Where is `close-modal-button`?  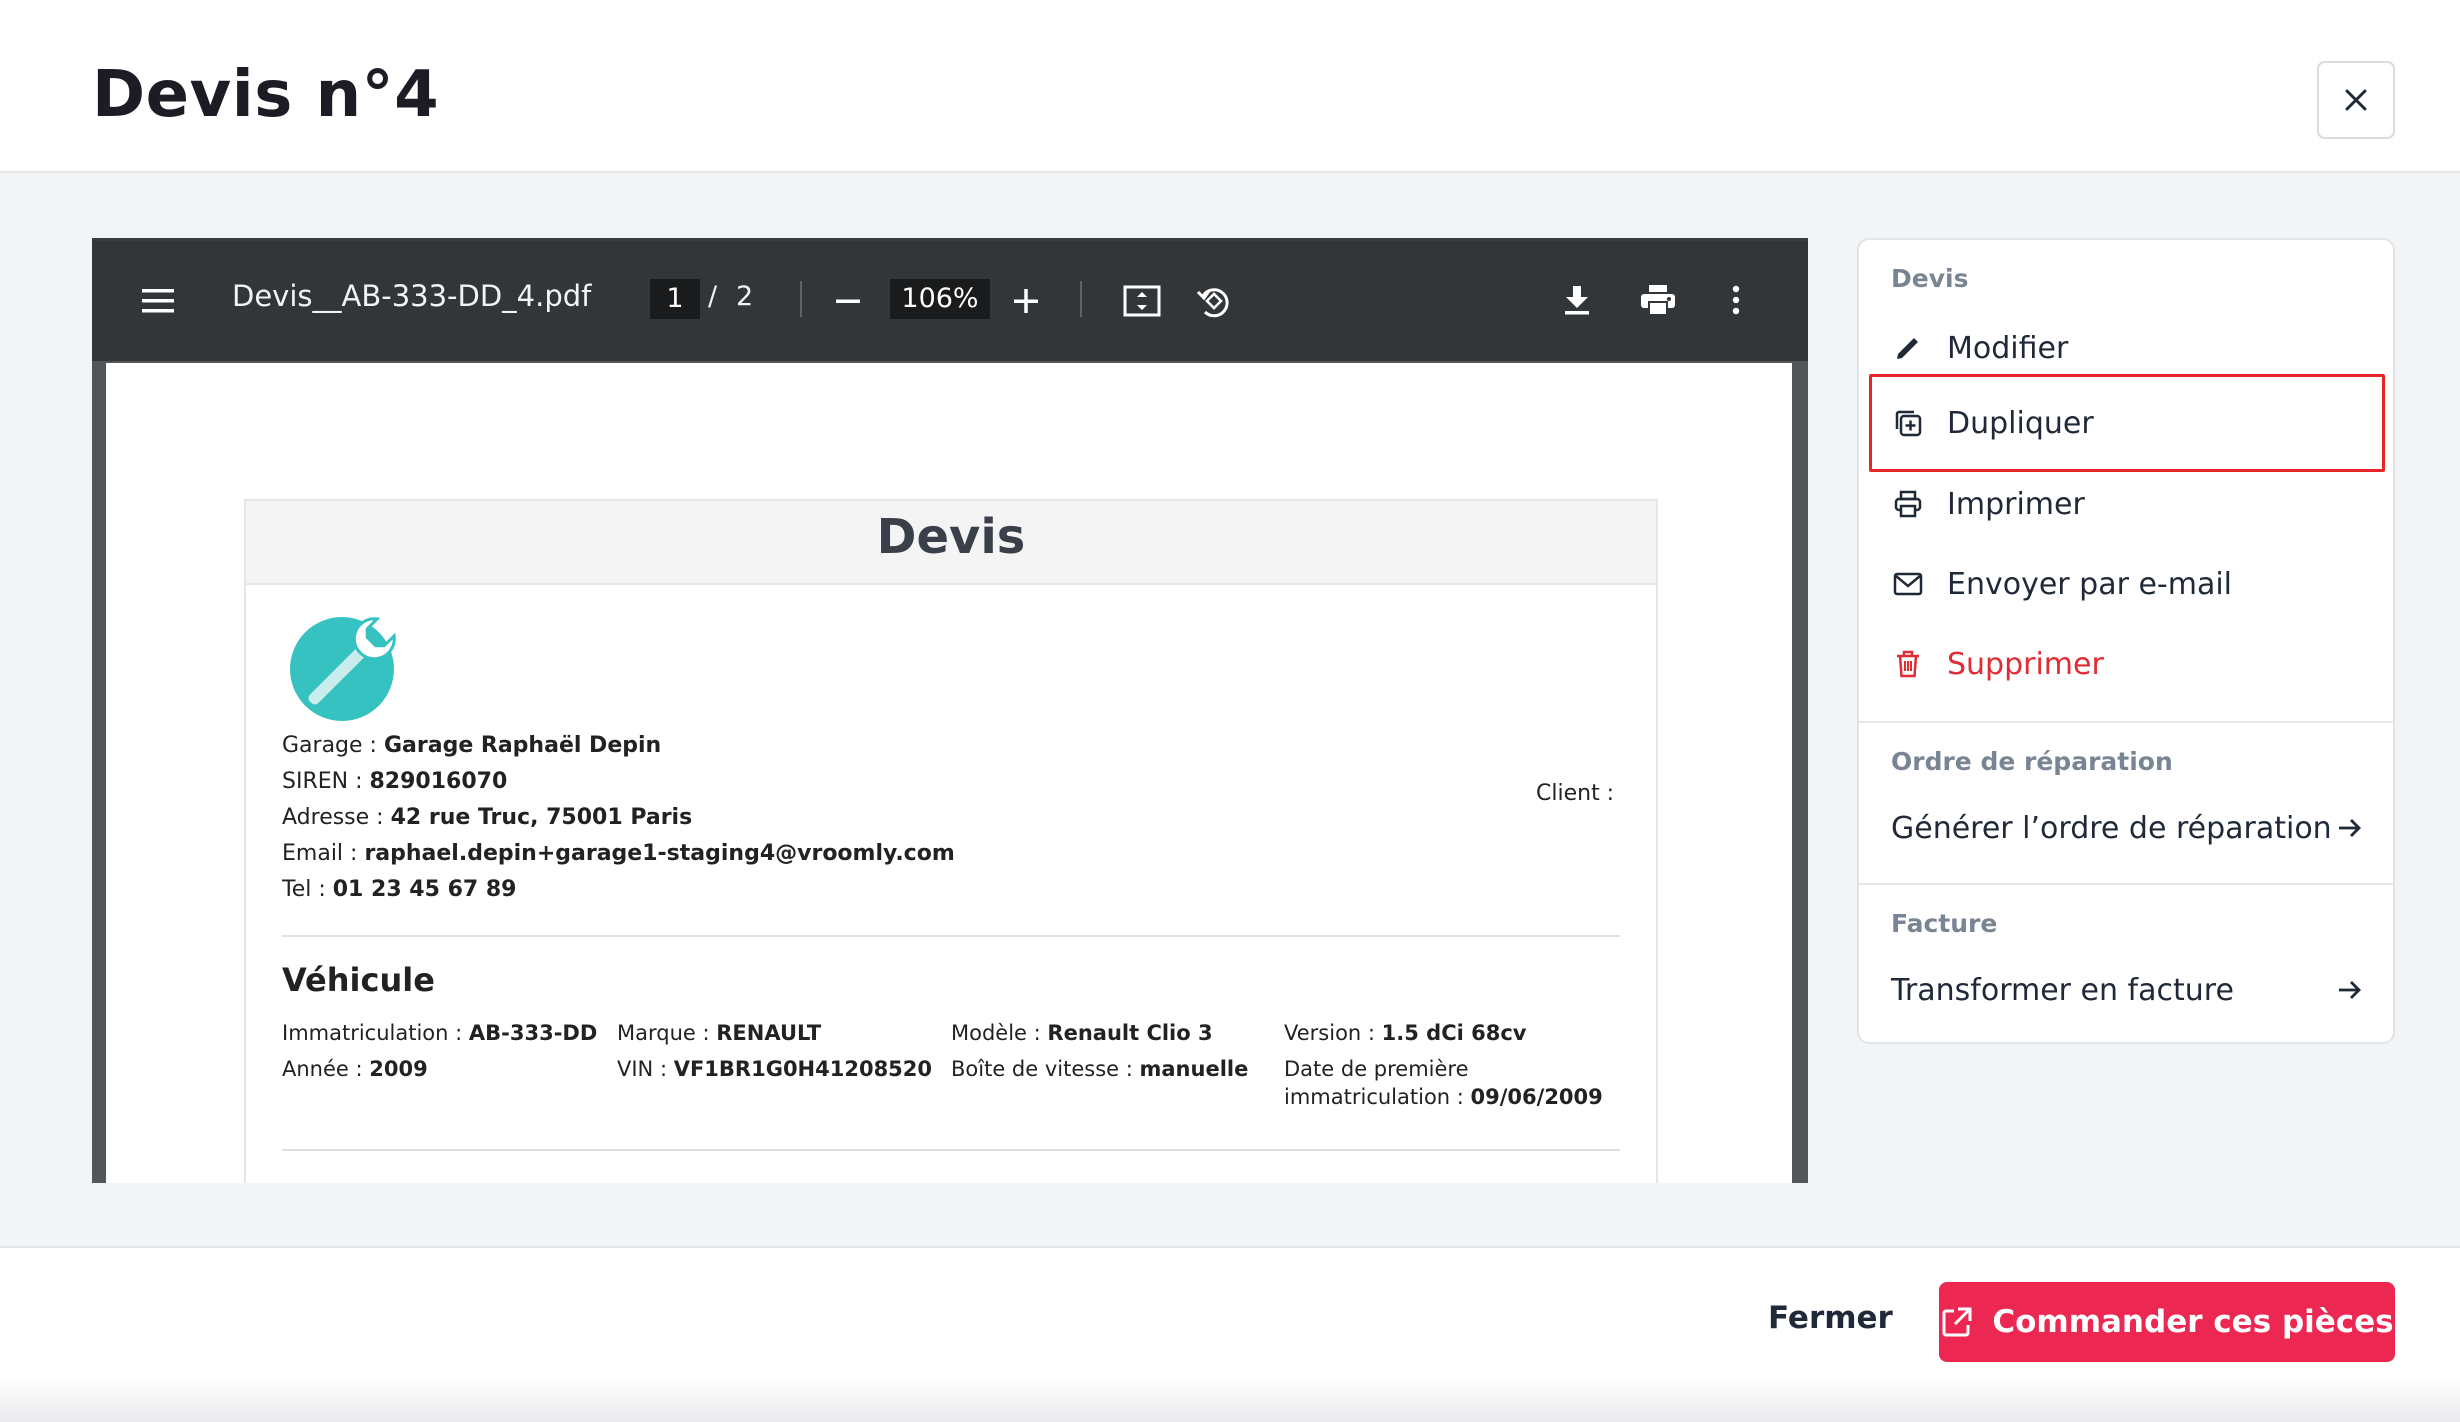
close-modal-button is located at coordinates (2356, 100).